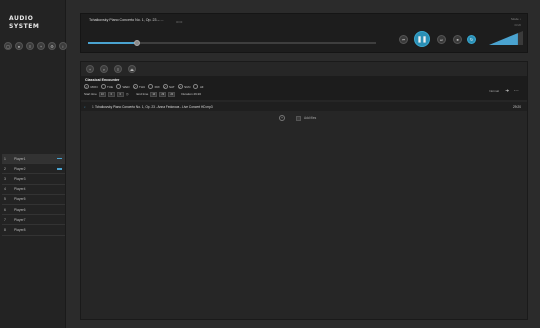 The width and height of the screenshot is (540, 328). I want to click on end-minute-field: 29, so click(163, 94).